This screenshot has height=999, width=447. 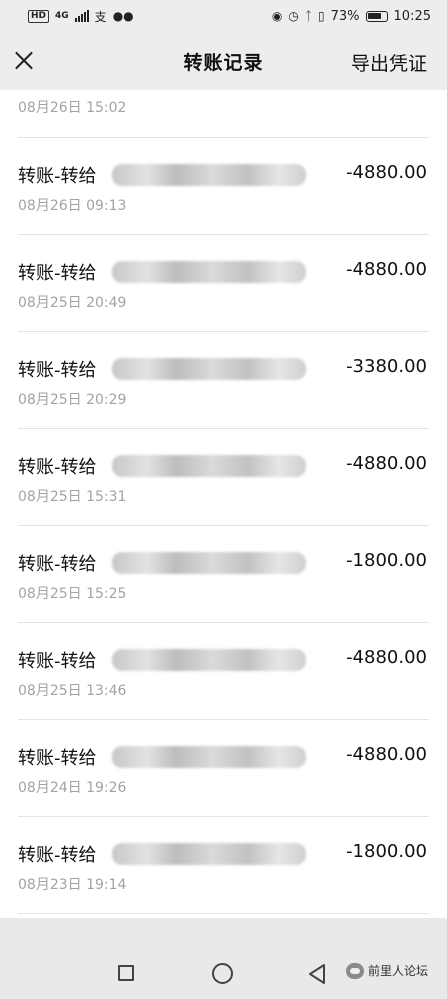 I want to click on wechat-channel-icon, so click(x=355, y=970).